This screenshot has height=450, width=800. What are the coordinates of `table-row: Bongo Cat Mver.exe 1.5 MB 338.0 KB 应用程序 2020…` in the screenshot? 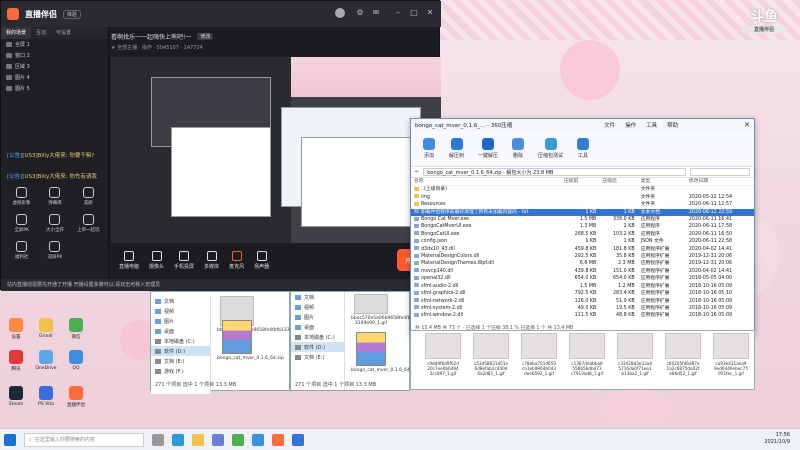 It's located at (582, 219).